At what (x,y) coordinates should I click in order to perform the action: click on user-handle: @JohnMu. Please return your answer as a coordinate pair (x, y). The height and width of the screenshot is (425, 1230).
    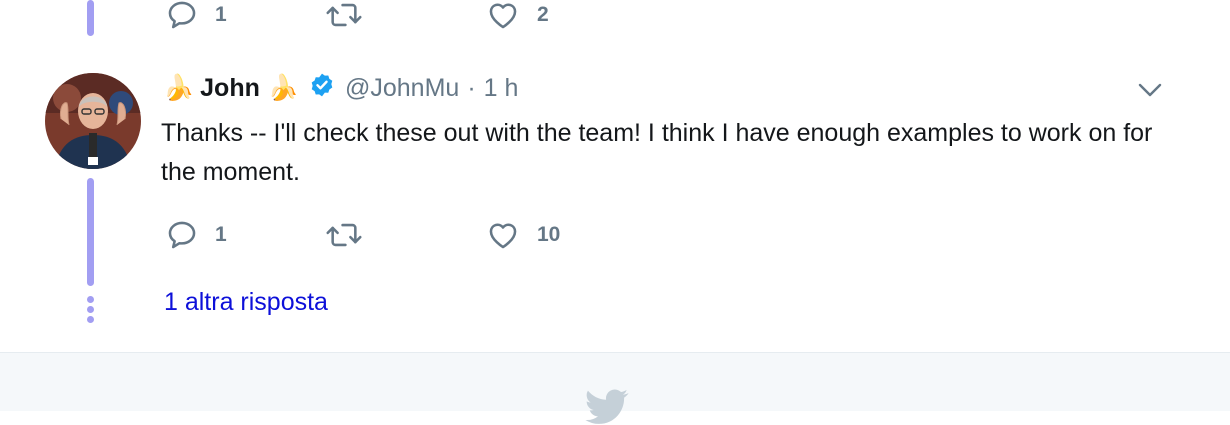
    Looking at the image, I should click on (402, 88).